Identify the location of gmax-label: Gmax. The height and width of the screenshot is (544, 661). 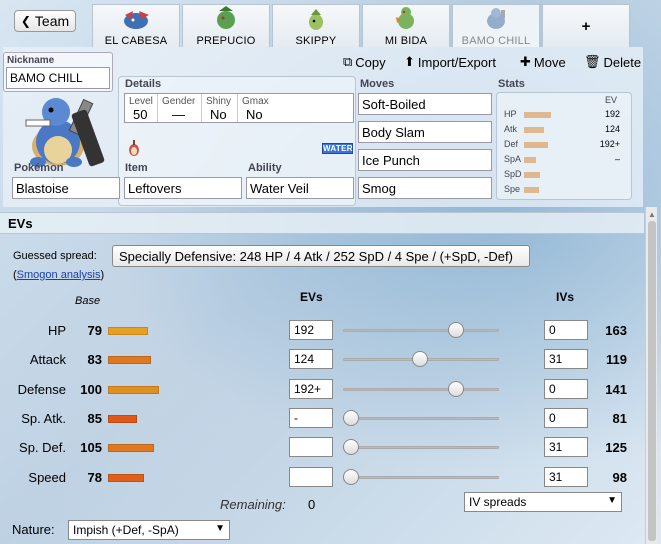
(255, 101).